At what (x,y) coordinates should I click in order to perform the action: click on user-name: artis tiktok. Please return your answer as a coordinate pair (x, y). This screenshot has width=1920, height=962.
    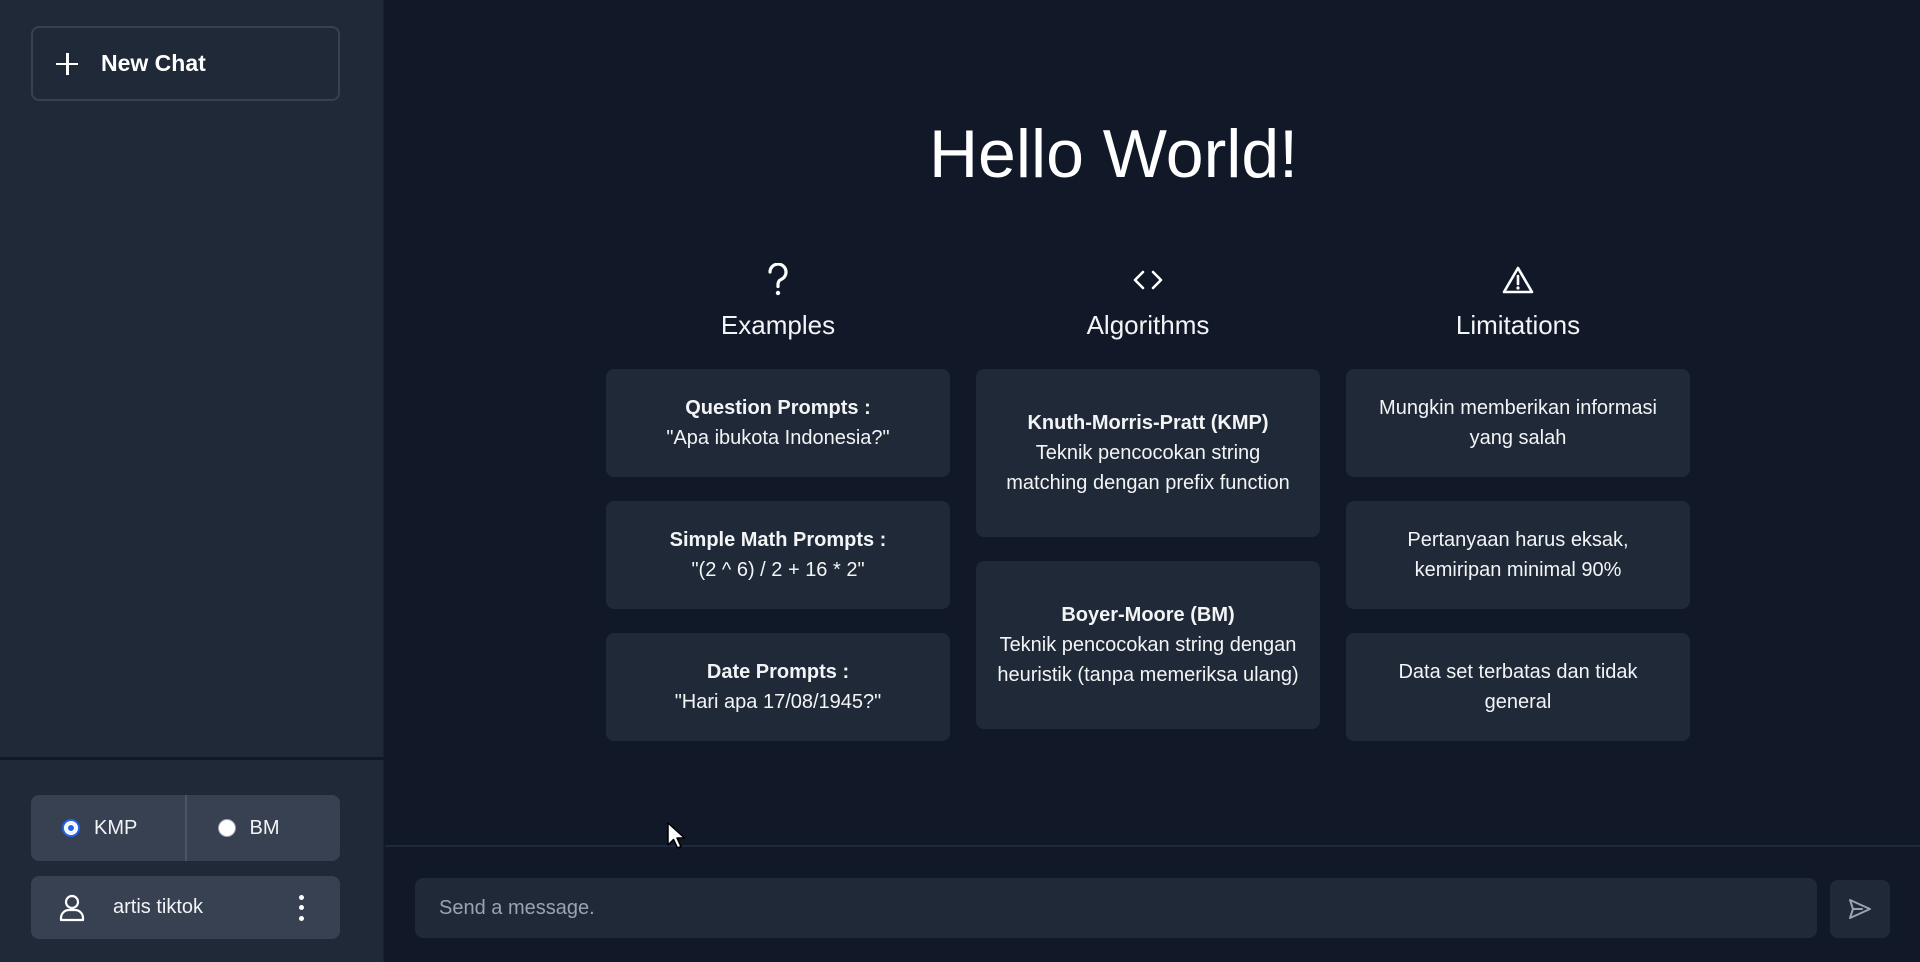
    Looking at the image, I should click on (158, 907).